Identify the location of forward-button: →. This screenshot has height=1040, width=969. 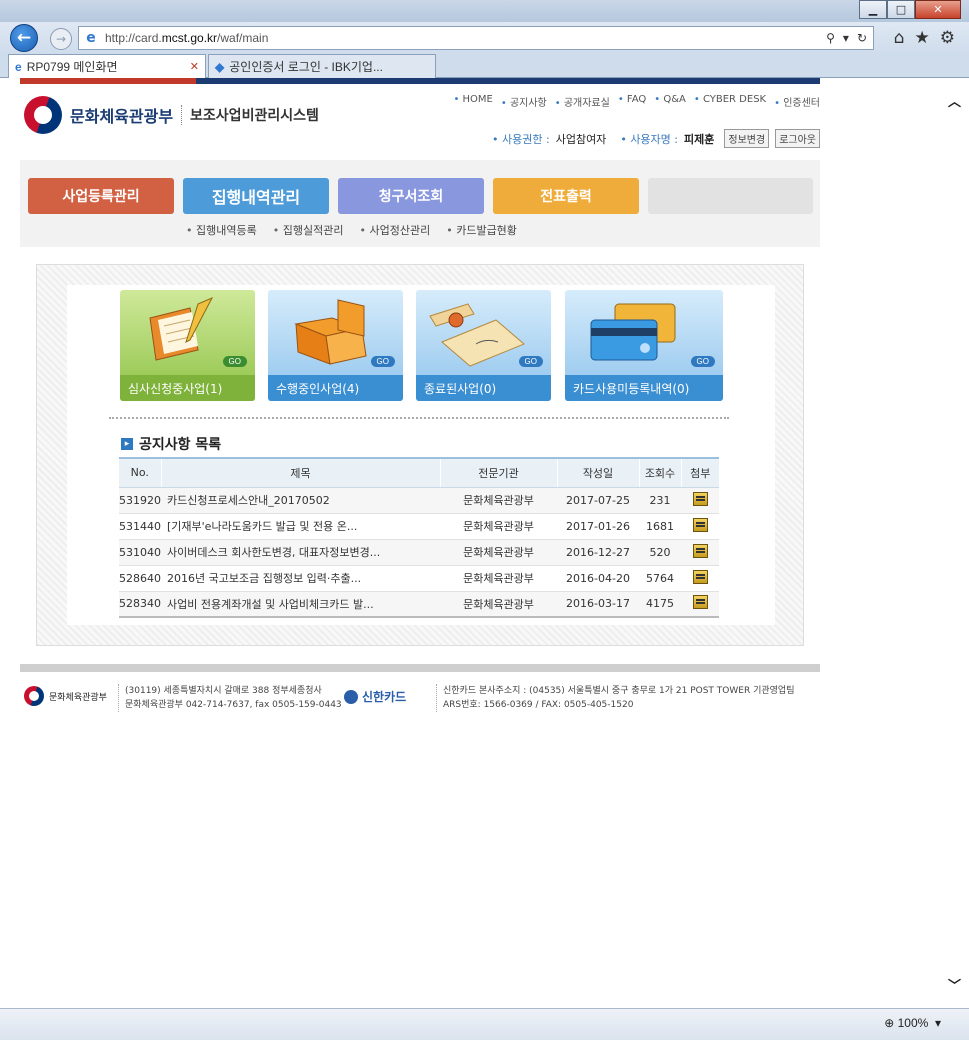
(61, 39).